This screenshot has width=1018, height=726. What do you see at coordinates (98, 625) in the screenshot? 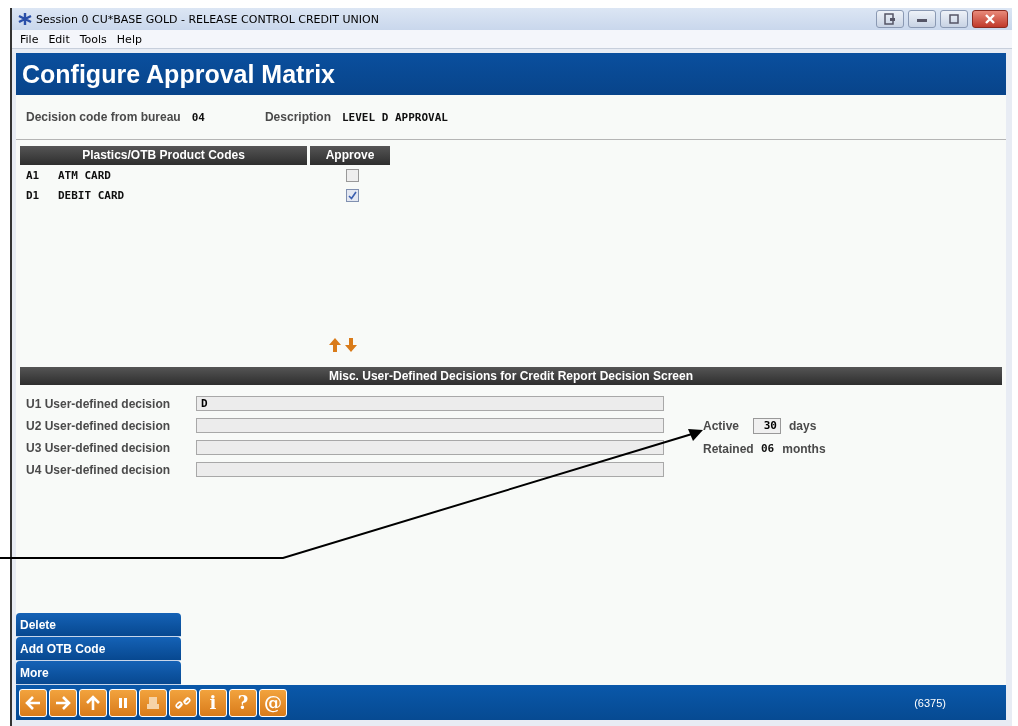
I see `action-button: Delete` at bounding box center [98, 625].